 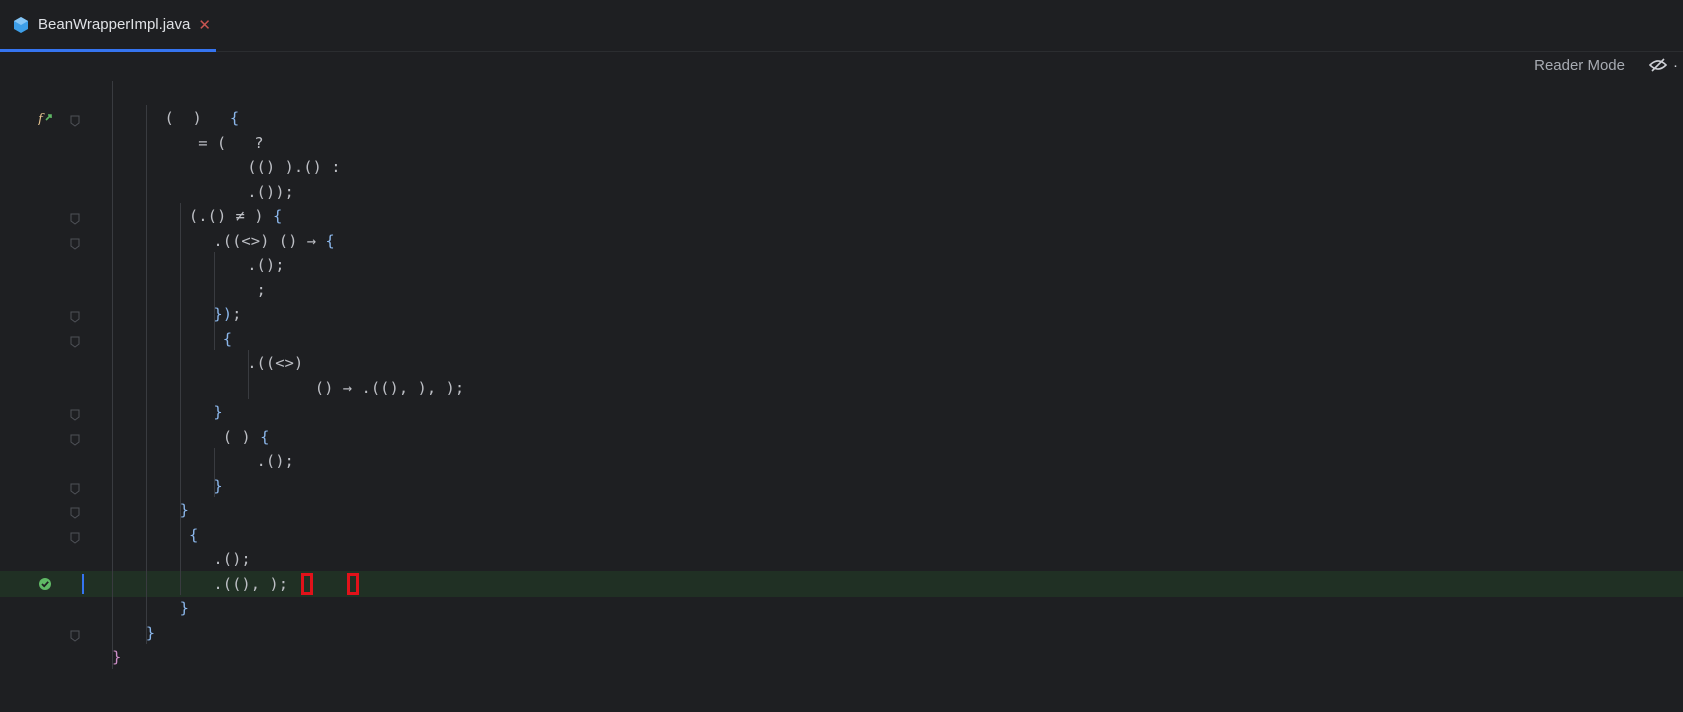 What do you see at coordinates (841, 118) in the screenshot?
I see `code-line-313: ( ) {` at bounding box center [841, 118].